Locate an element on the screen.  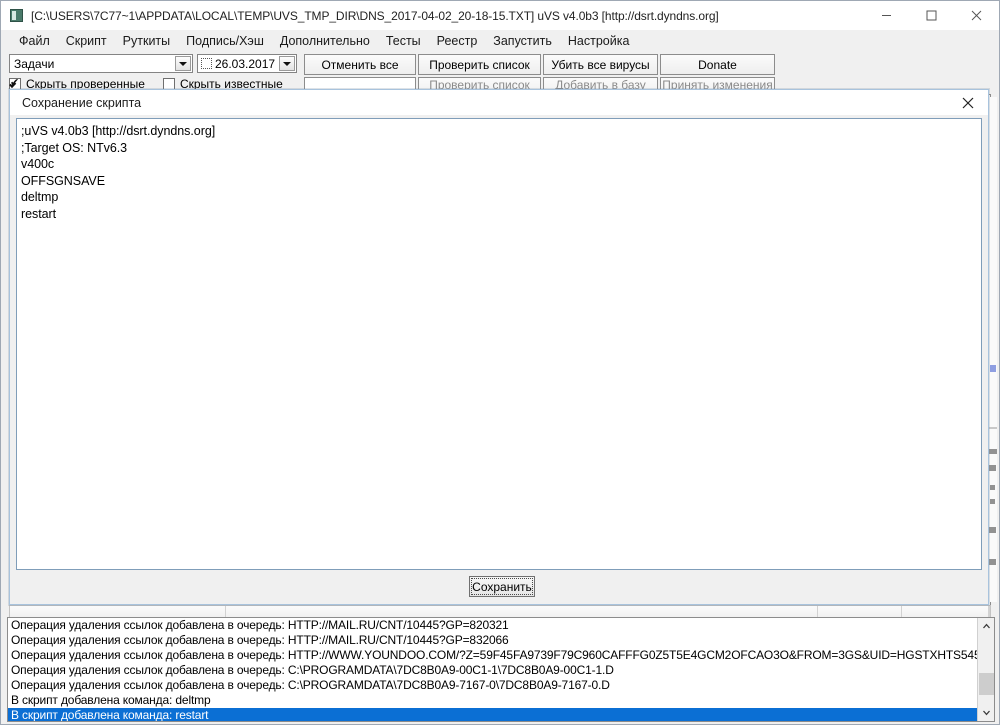
dialog-close-button is located at coordinates (968, 102).